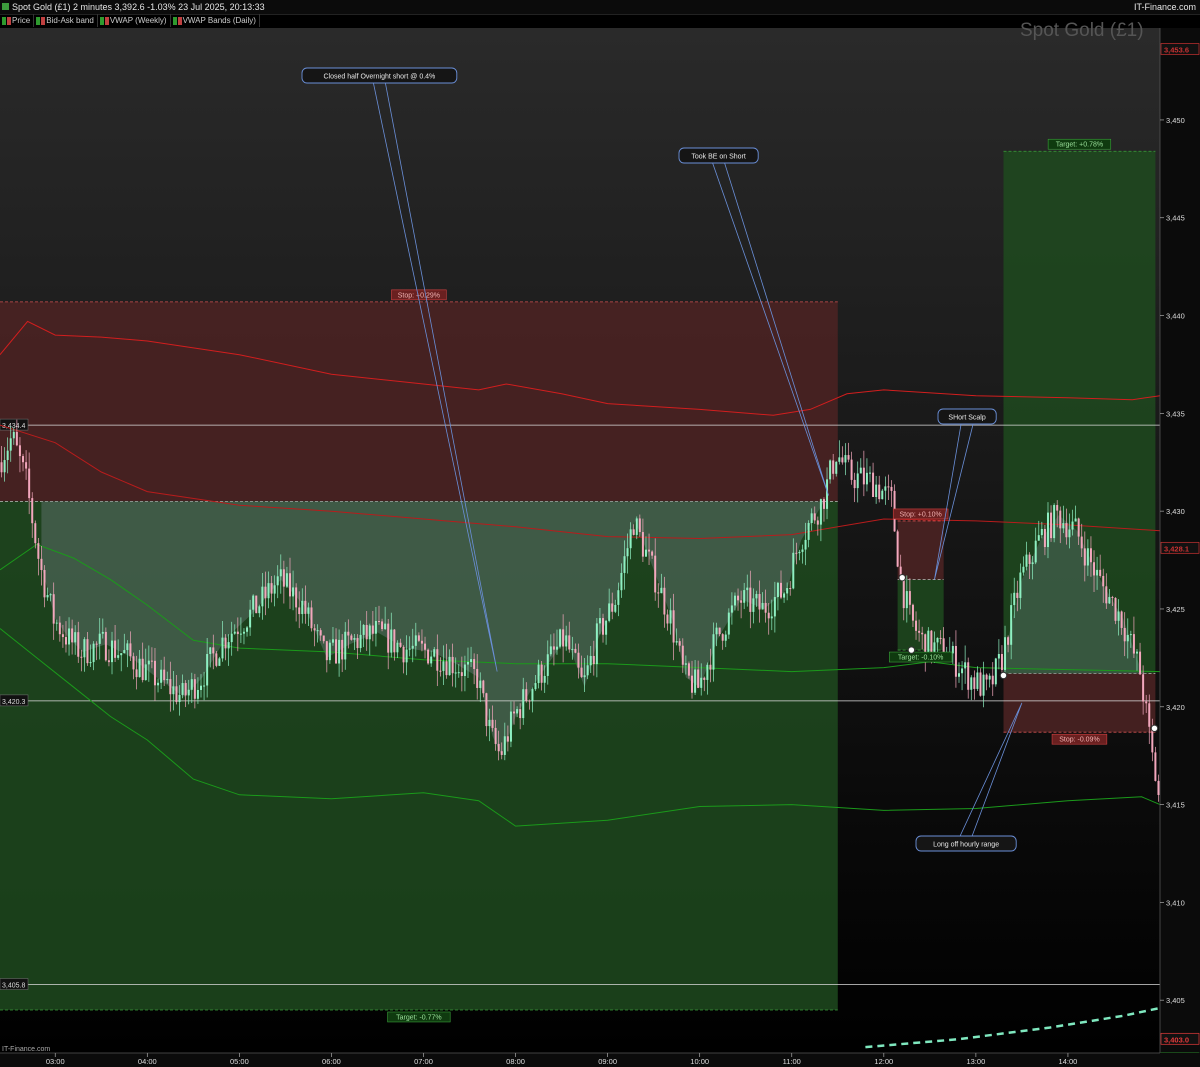 This screenshot has height=1067, width=1200. I want to click on x-tick-label: 05:00, so click(239, 1061).